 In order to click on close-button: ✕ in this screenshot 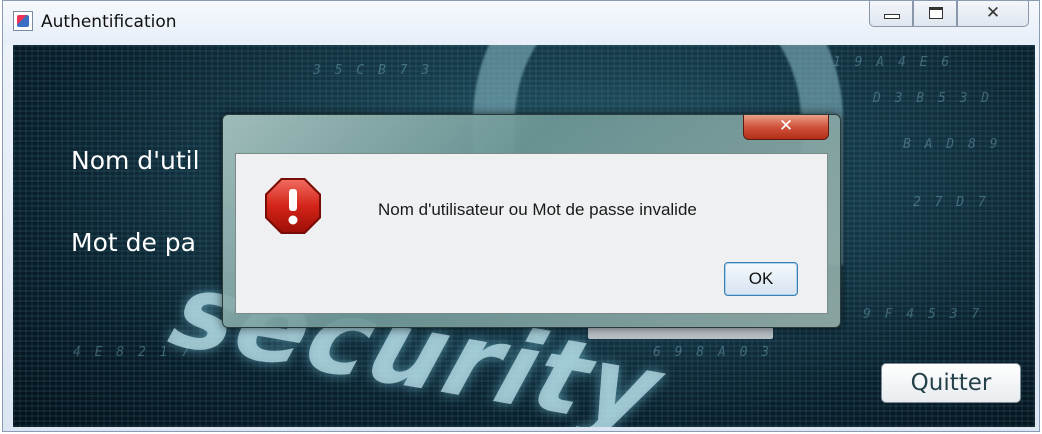, I will do `click(993, 14)`.